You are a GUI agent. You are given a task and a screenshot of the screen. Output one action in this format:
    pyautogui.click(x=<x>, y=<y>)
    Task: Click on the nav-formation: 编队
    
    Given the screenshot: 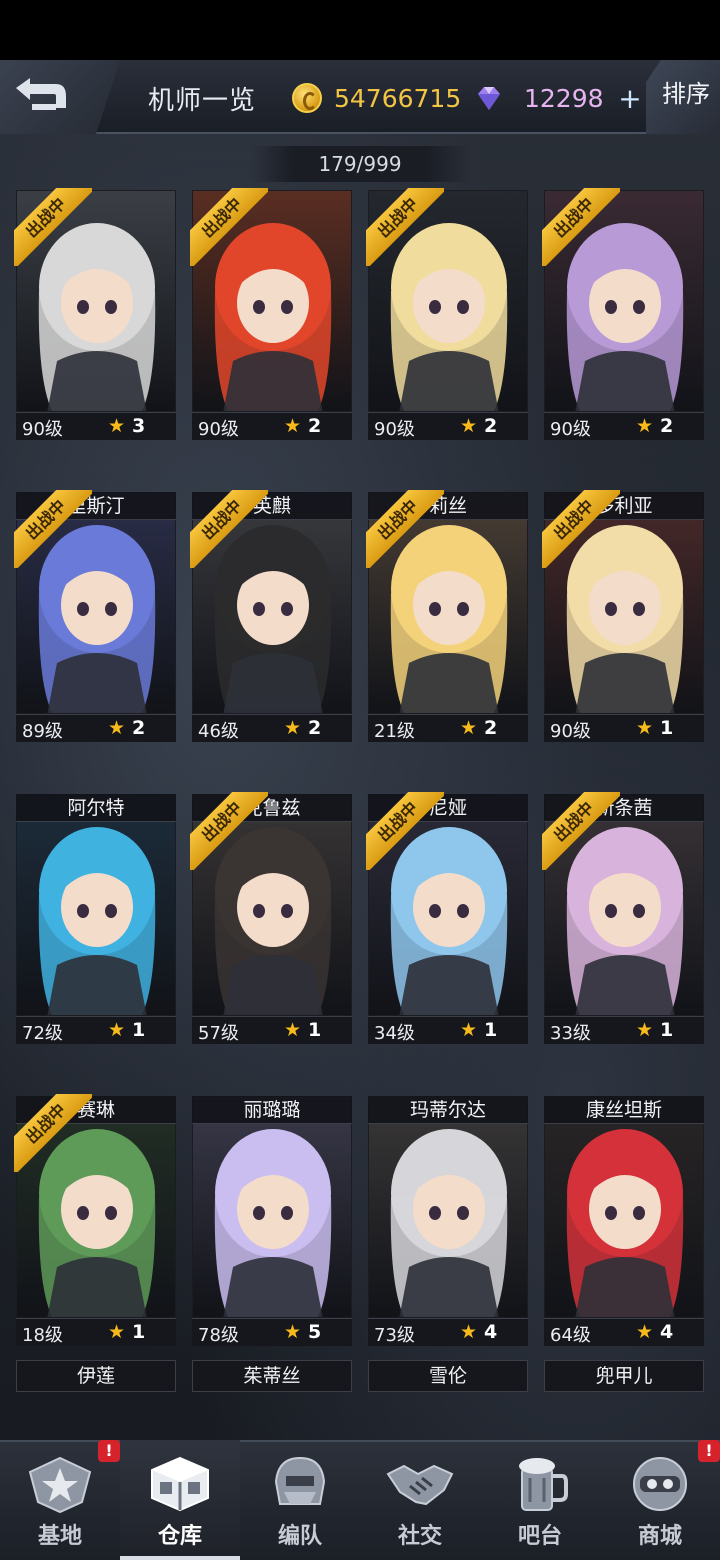 What is the action you would take?
    pyautogui.click(x=300, y=1500)
    